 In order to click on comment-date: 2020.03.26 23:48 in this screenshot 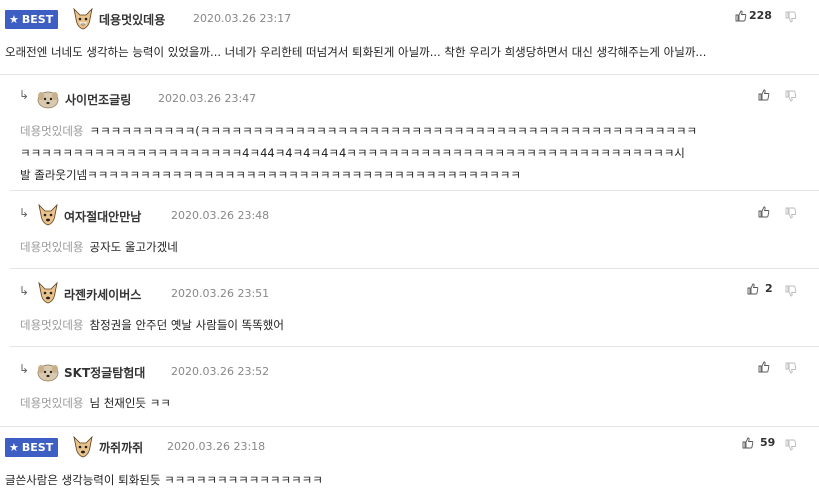, I will do `click(220, 215)`.